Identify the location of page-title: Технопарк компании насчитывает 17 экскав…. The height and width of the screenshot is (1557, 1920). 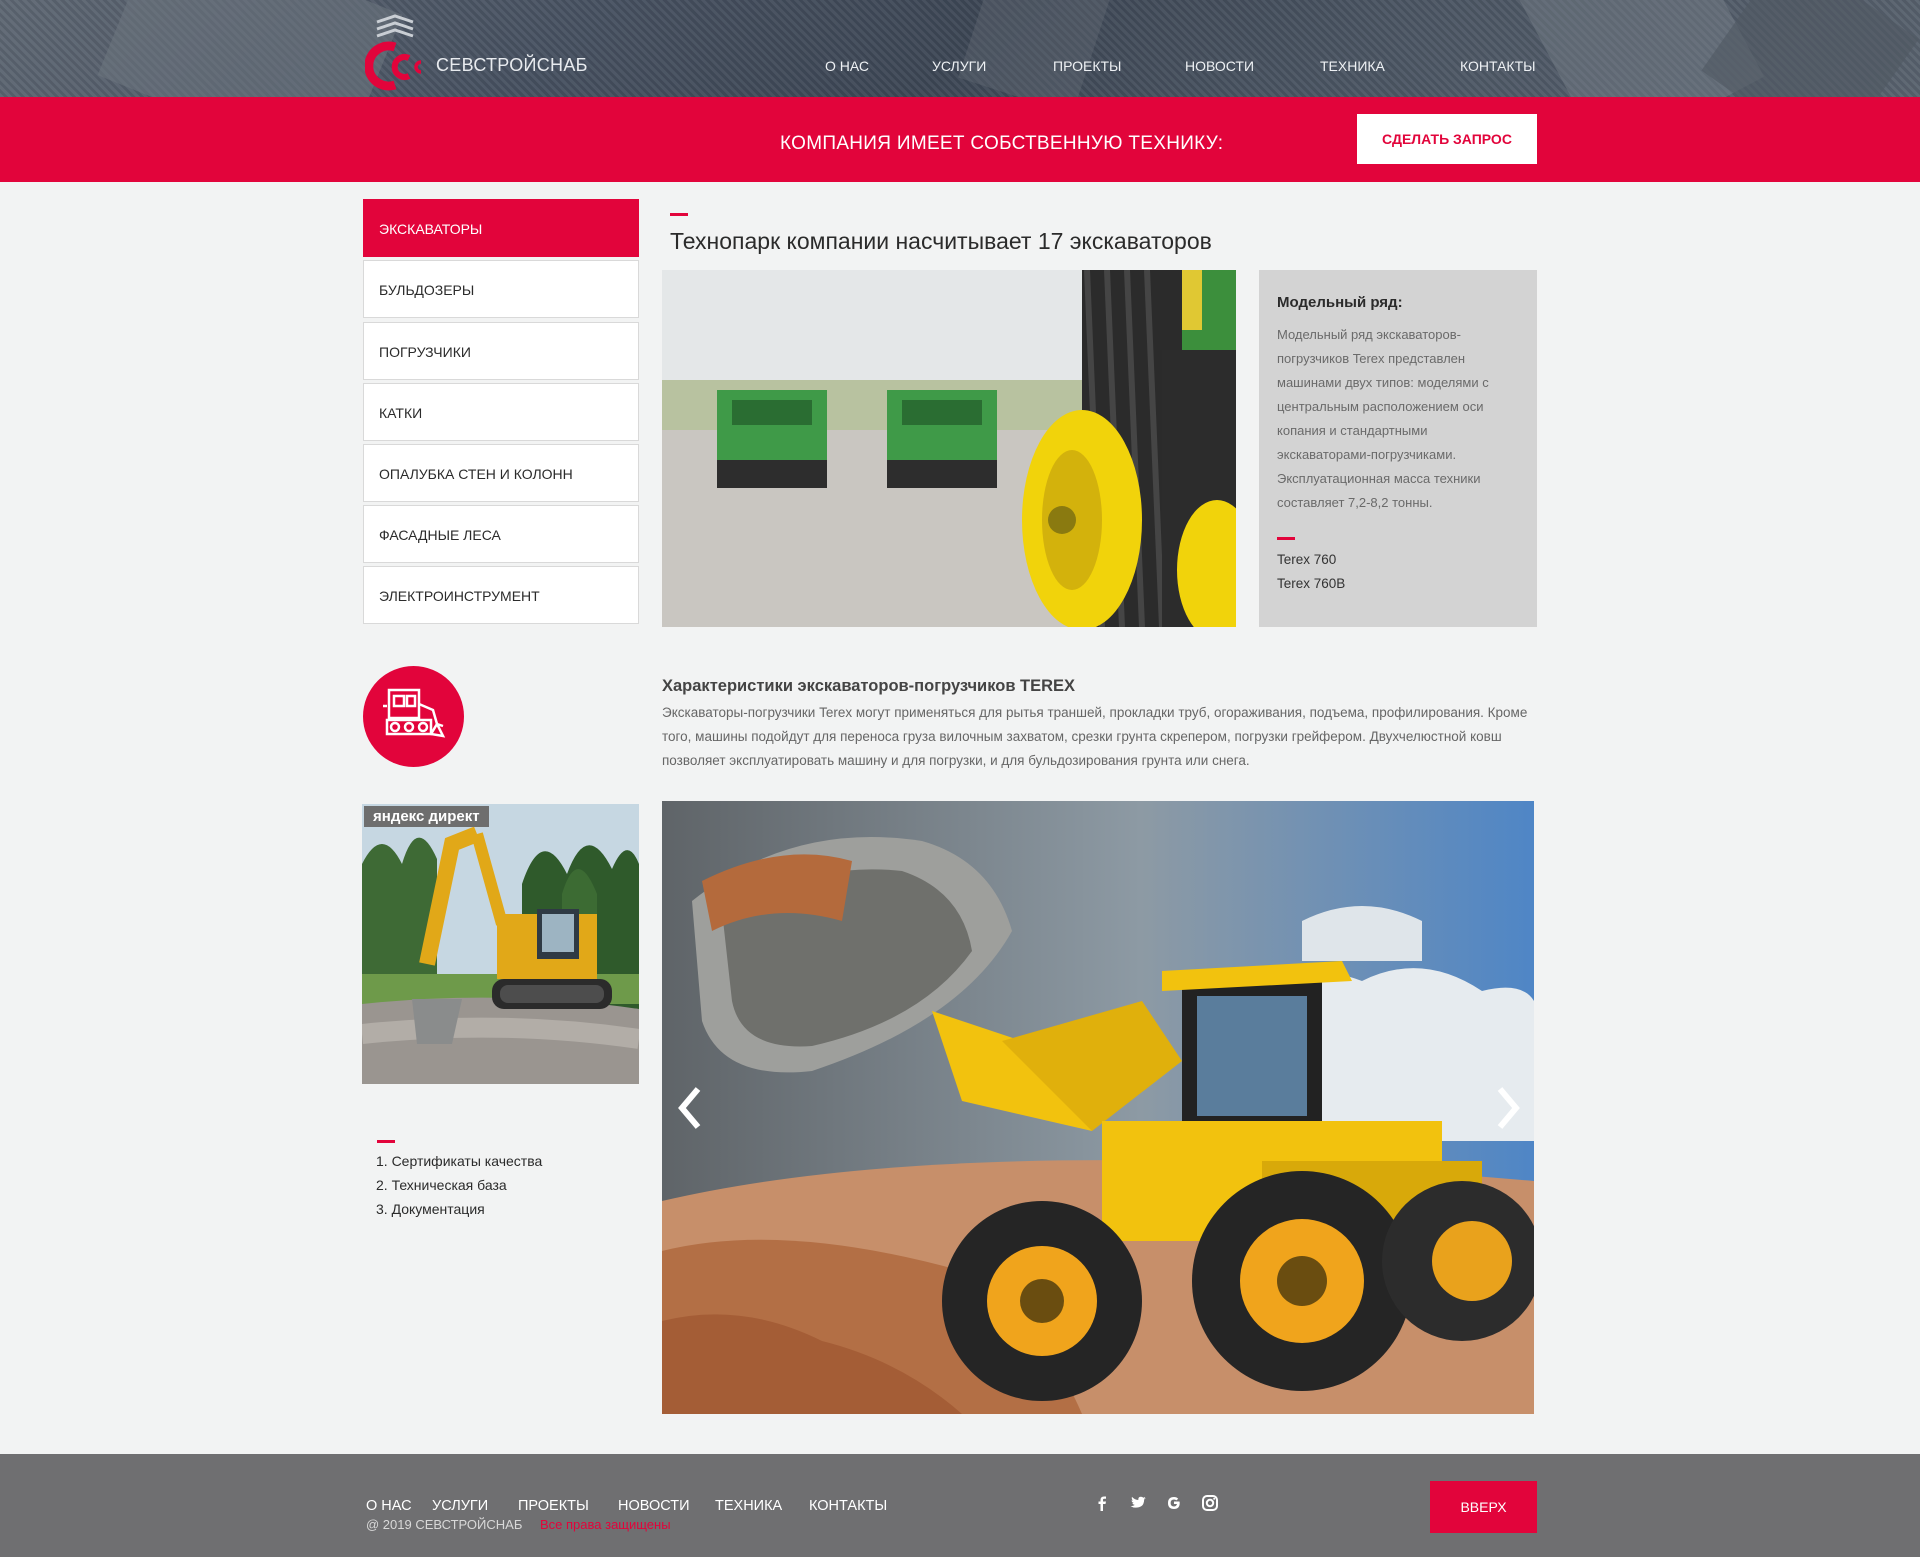
(941, 241).